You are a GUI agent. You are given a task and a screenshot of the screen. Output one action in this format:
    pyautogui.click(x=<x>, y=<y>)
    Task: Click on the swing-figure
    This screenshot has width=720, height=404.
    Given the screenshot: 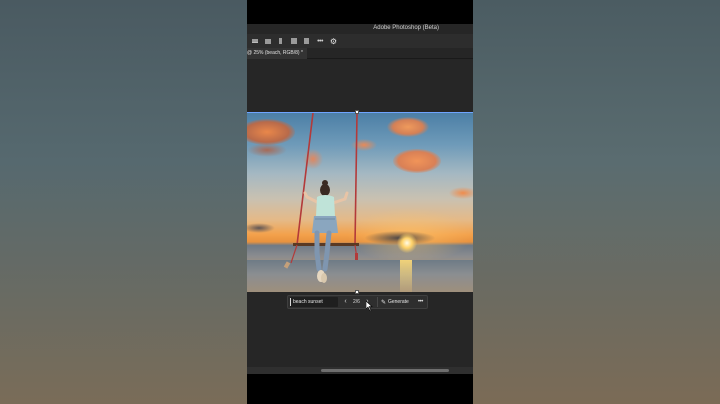 What is the action you would take?
    pyautogui.click(x=321, y=198)
    